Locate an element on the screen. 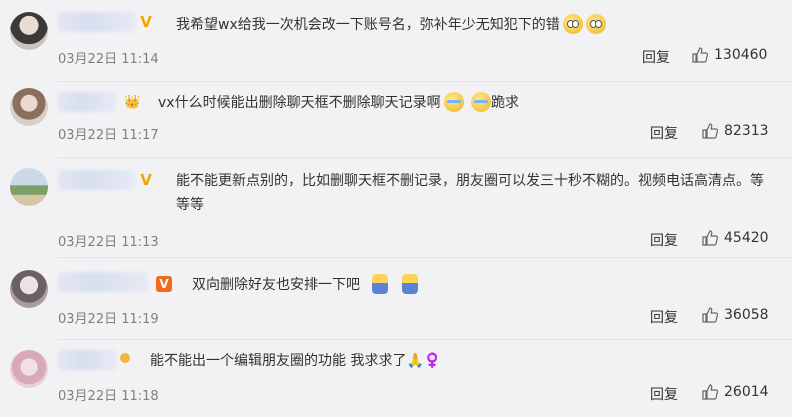 The width and height of the screenshot is (792, 417). like-button: 45420 is located at coordinates (735, 238).